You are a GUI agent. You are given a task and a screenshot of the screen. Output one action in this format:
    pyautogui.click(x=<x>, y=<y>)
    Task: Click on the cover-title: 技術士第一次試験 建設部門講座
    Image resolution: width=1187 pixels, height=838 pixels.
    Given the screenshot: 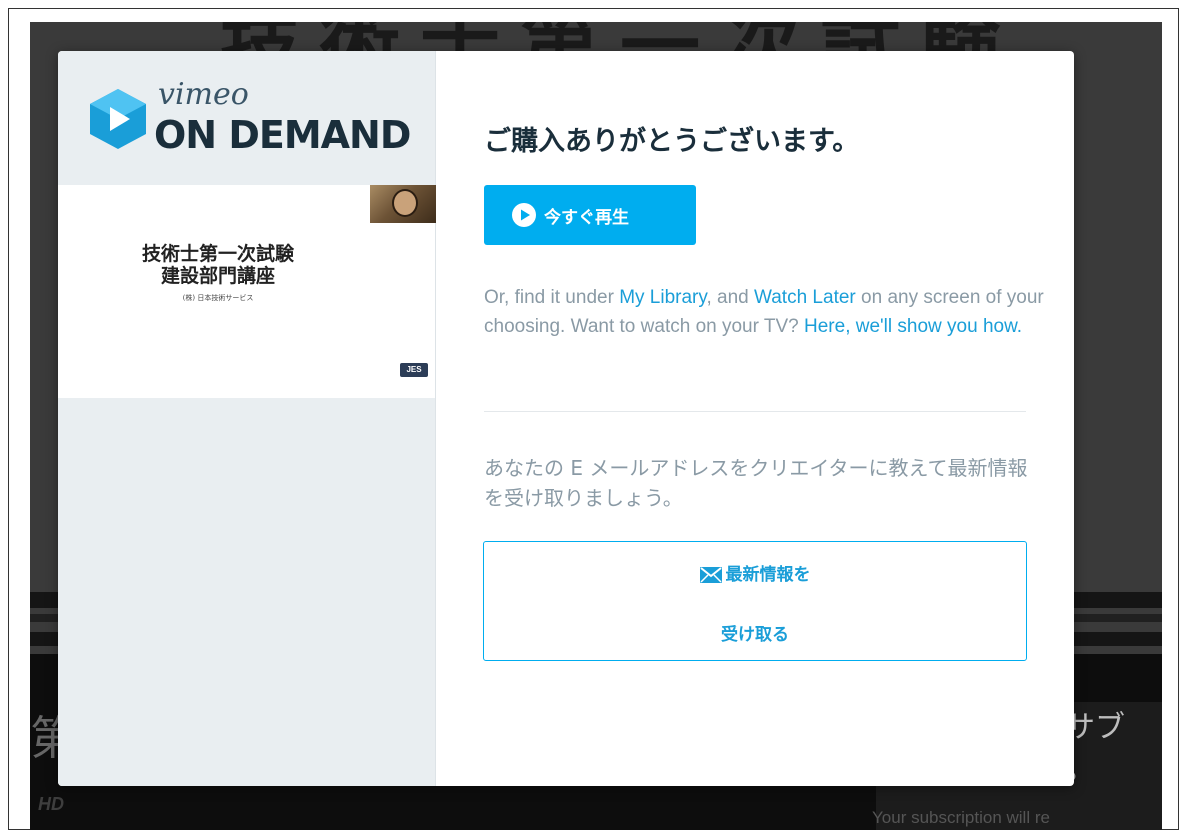 What is the action you would take?
    pyautogui.click(x=217, y=265)
    